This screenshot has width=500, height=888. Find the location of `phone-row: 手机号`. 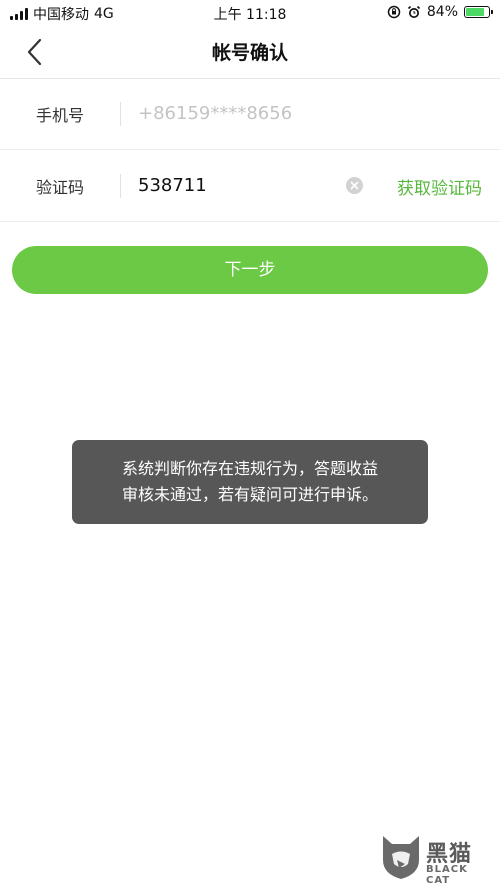

phone-row: 手机号 is located at coordinates (250, 114).